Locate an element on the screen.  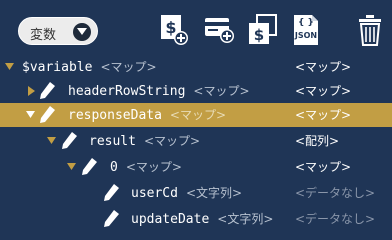
tree-key: headerRowString <マップ> is located at coordinates (159, 91).